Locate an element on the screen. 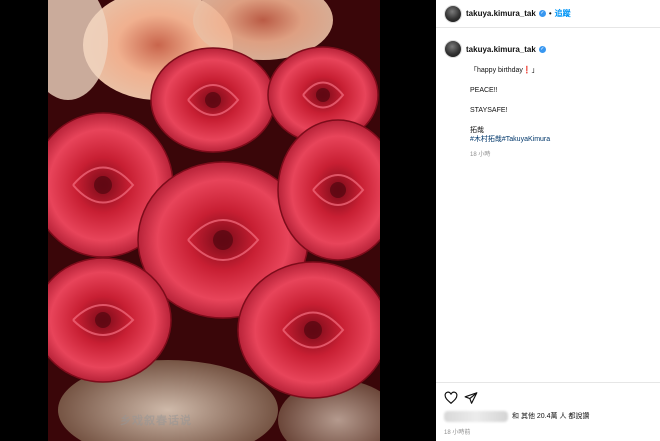  heart-icon is located at coordinates (451, 398).